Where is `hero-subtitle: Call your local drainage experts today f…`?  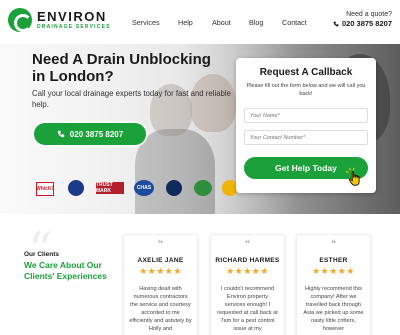 hero-subtitle: Call your local drainage experts today f… is located at coordinates (131, 99).